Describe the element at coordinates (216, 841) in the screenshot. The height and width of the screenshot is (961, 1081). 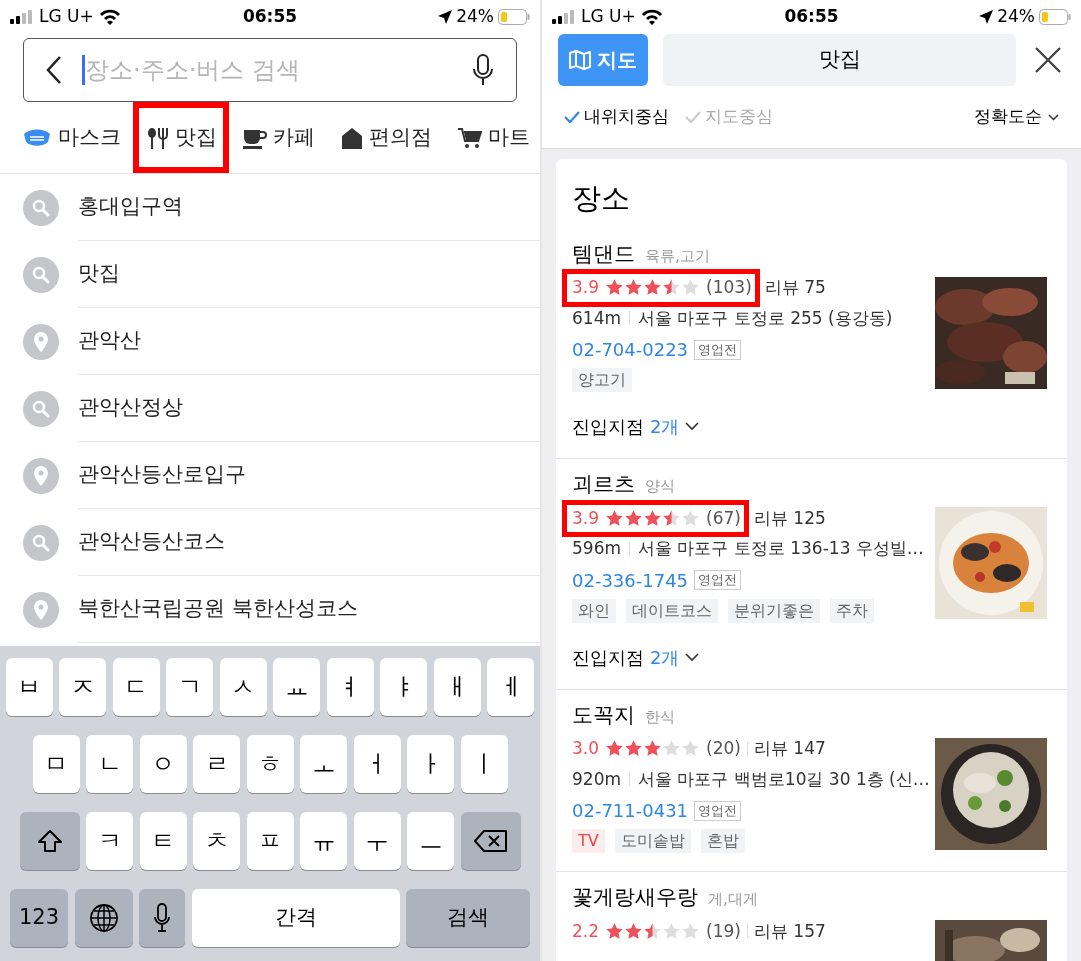
I see `keyboard-key: ㅊ` at that location.